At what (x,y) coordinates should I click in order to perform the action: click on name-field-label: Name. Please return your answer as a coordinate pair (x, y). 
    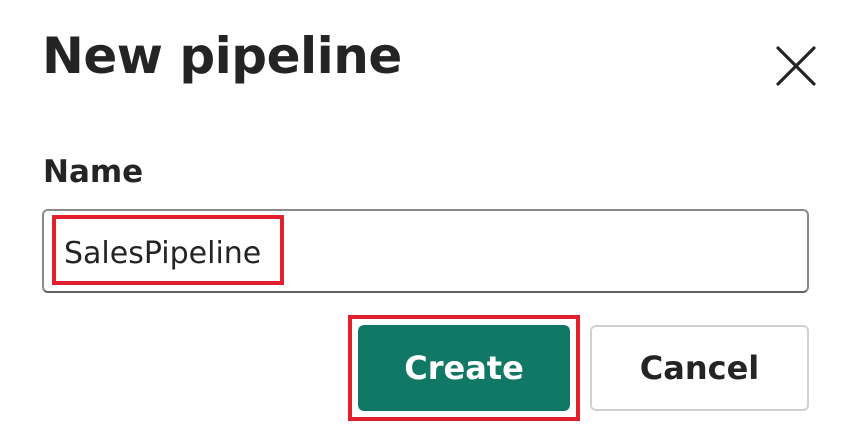
    Looking at the image, I should click on (93, 172).